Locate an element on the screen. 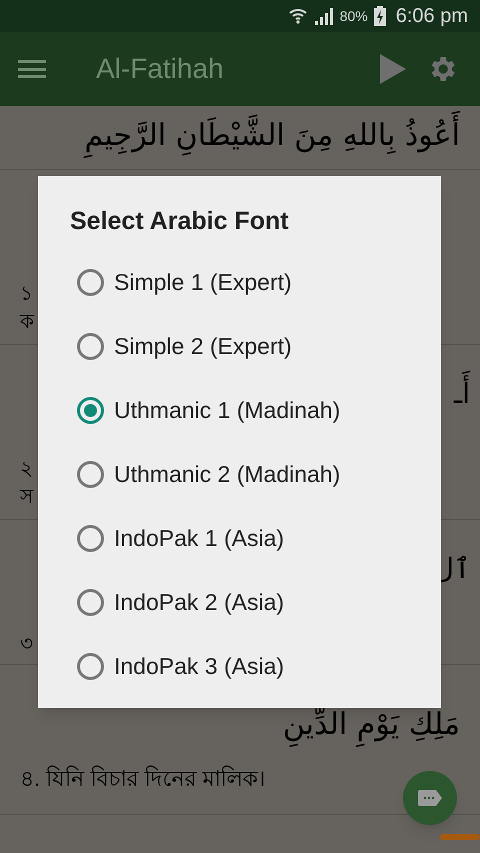 The width and height of the screenshot is (480, 853). verse-translation: ৩ is located at coordinates (26, 644).